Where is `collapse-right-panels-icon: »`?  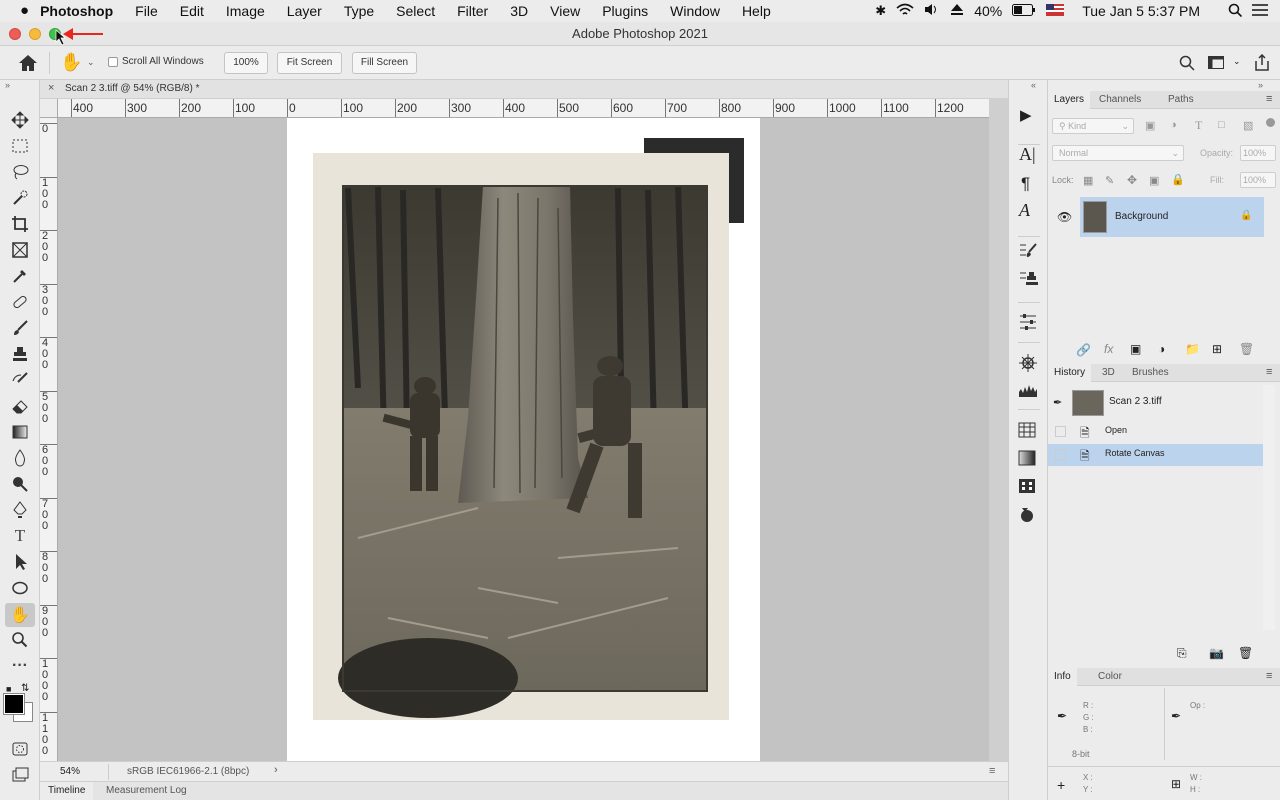
collapse-right-panels-icon: » is located at coordinates (1260, 85).